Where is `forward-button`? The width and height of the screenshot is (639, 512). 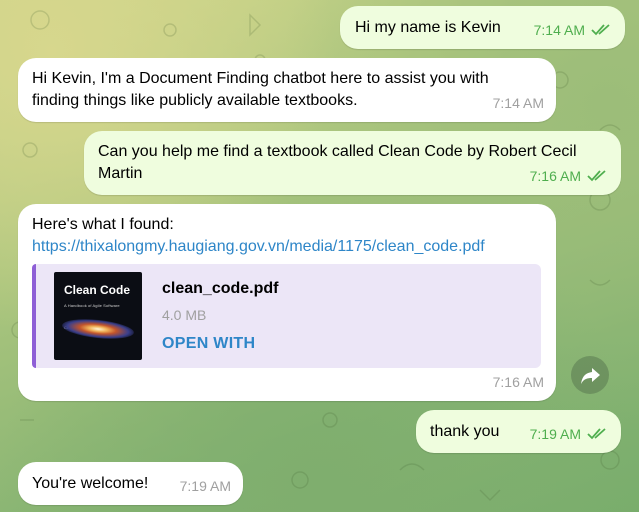
forward-button is located at coordinates (590, 375).